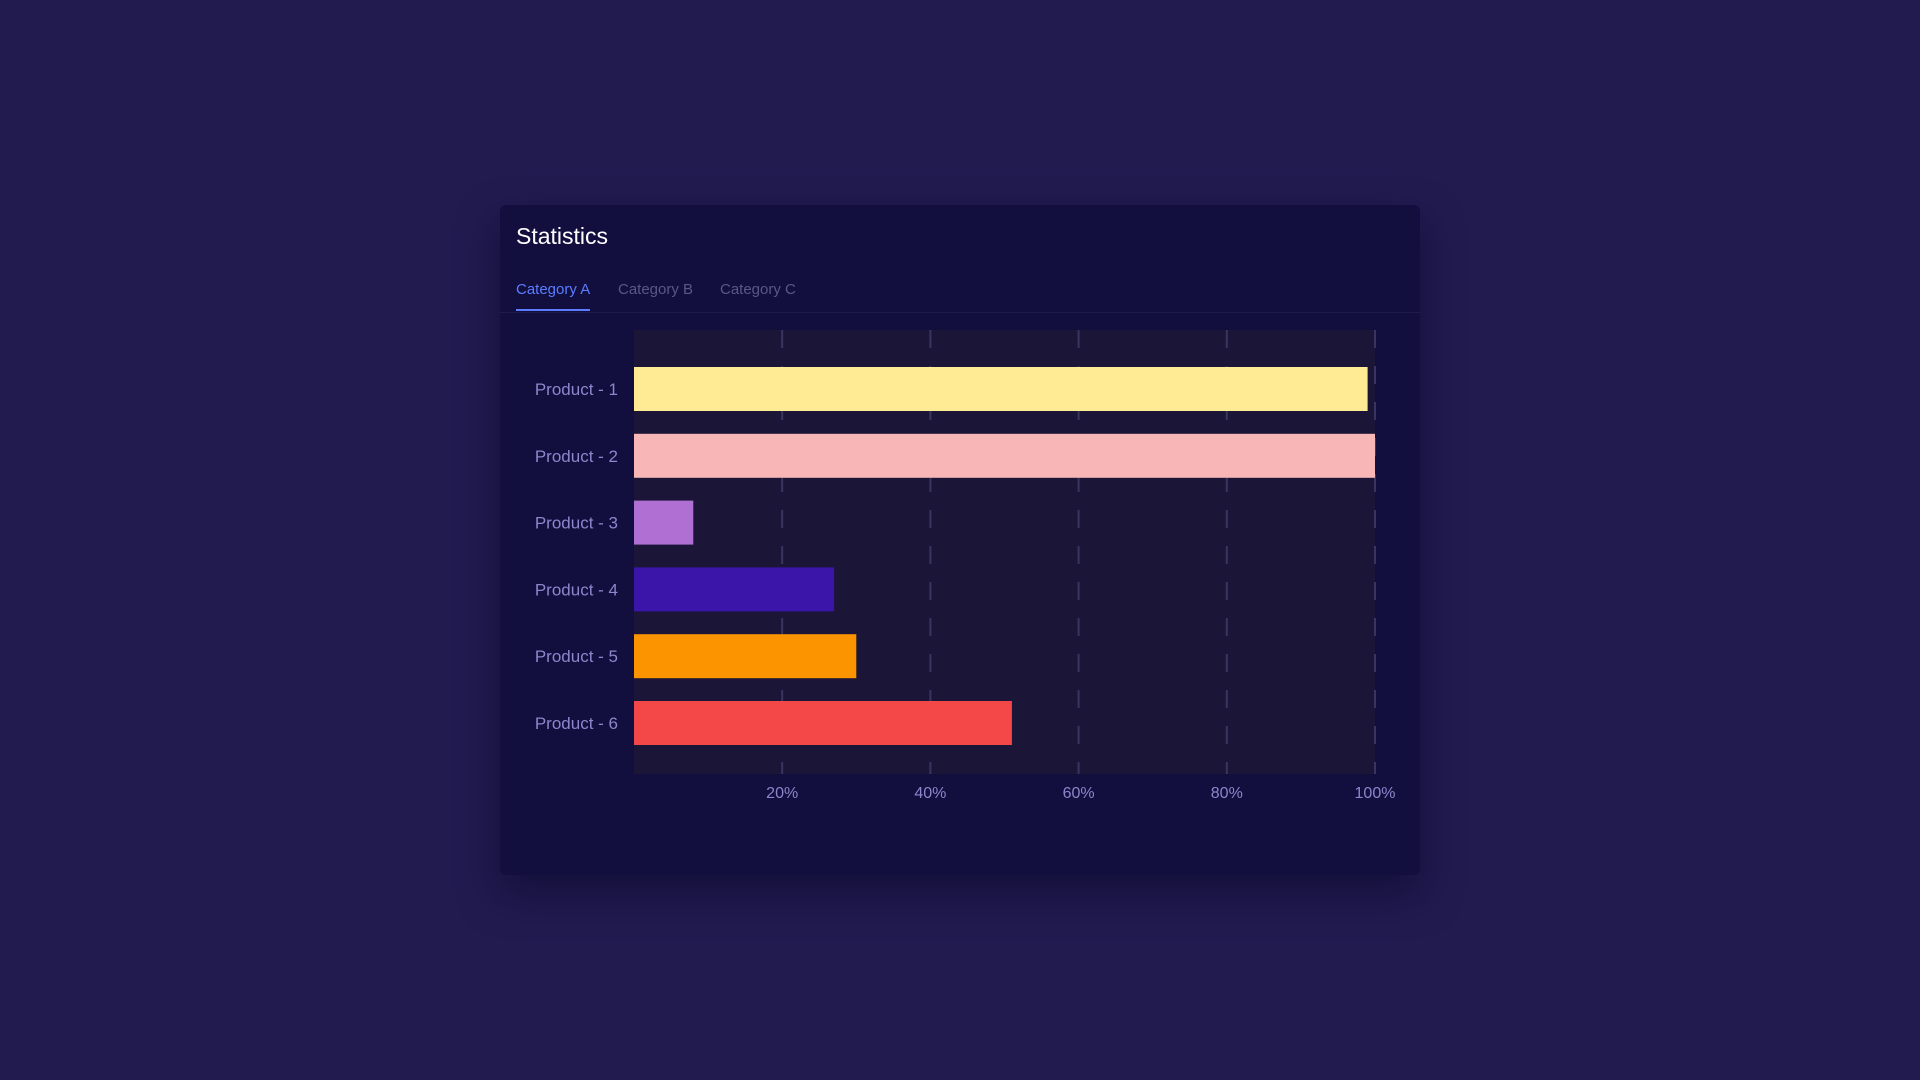 The height and width of the screenshot is (1080, 1920). Describe the element at coordinates (562, 236) in the screenshot. I see `card-title: Statistics` at that location.